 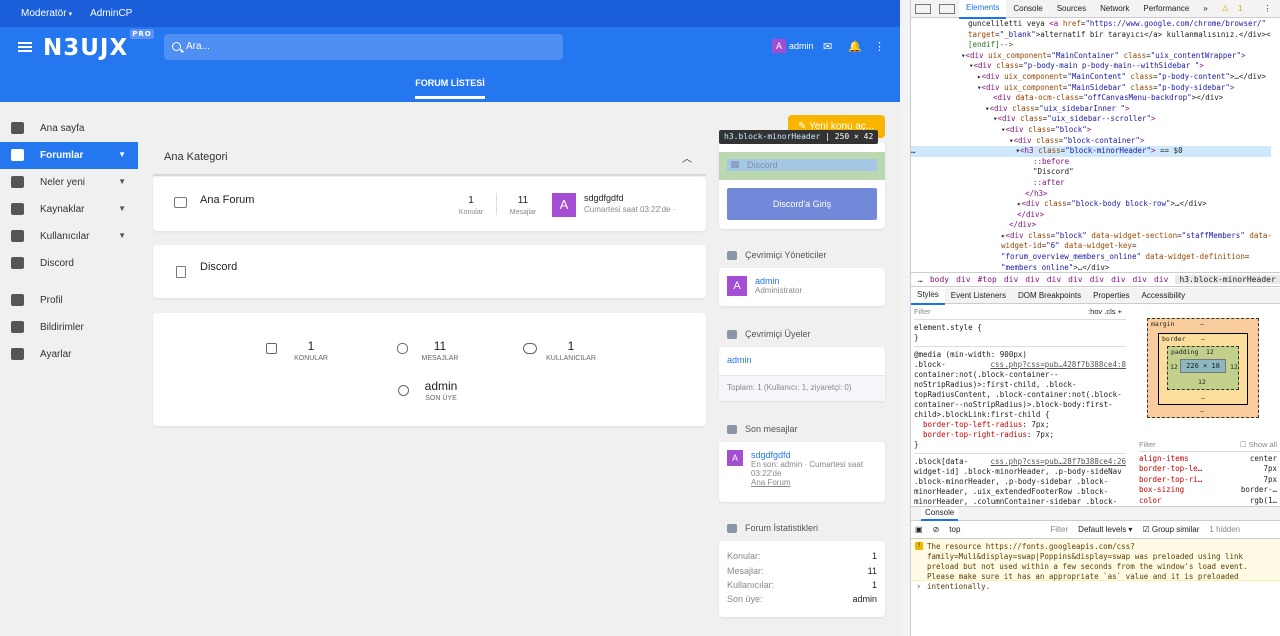 What do you see at coordinates (1027, 9) in the screenshot?
I see `tab-console: Console` at bounding box center [1027, 9].